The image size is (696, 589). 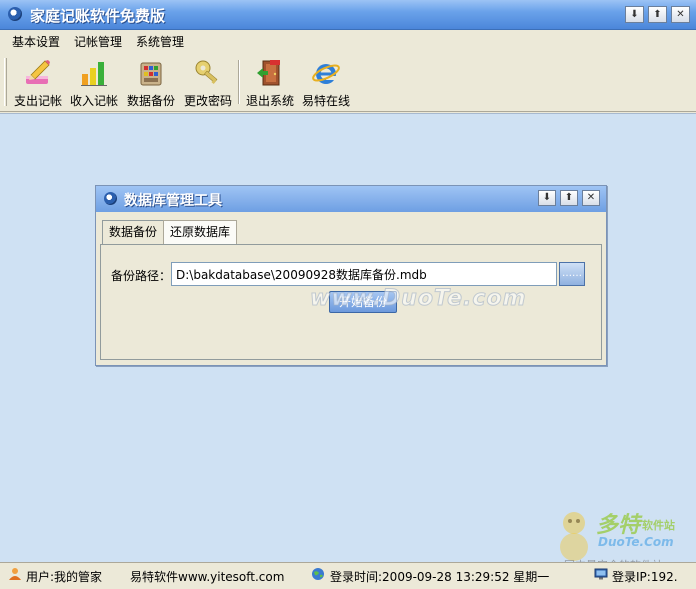 I want to click on watermark-text: www.DuoTe.com, so click(x=418, y=299).